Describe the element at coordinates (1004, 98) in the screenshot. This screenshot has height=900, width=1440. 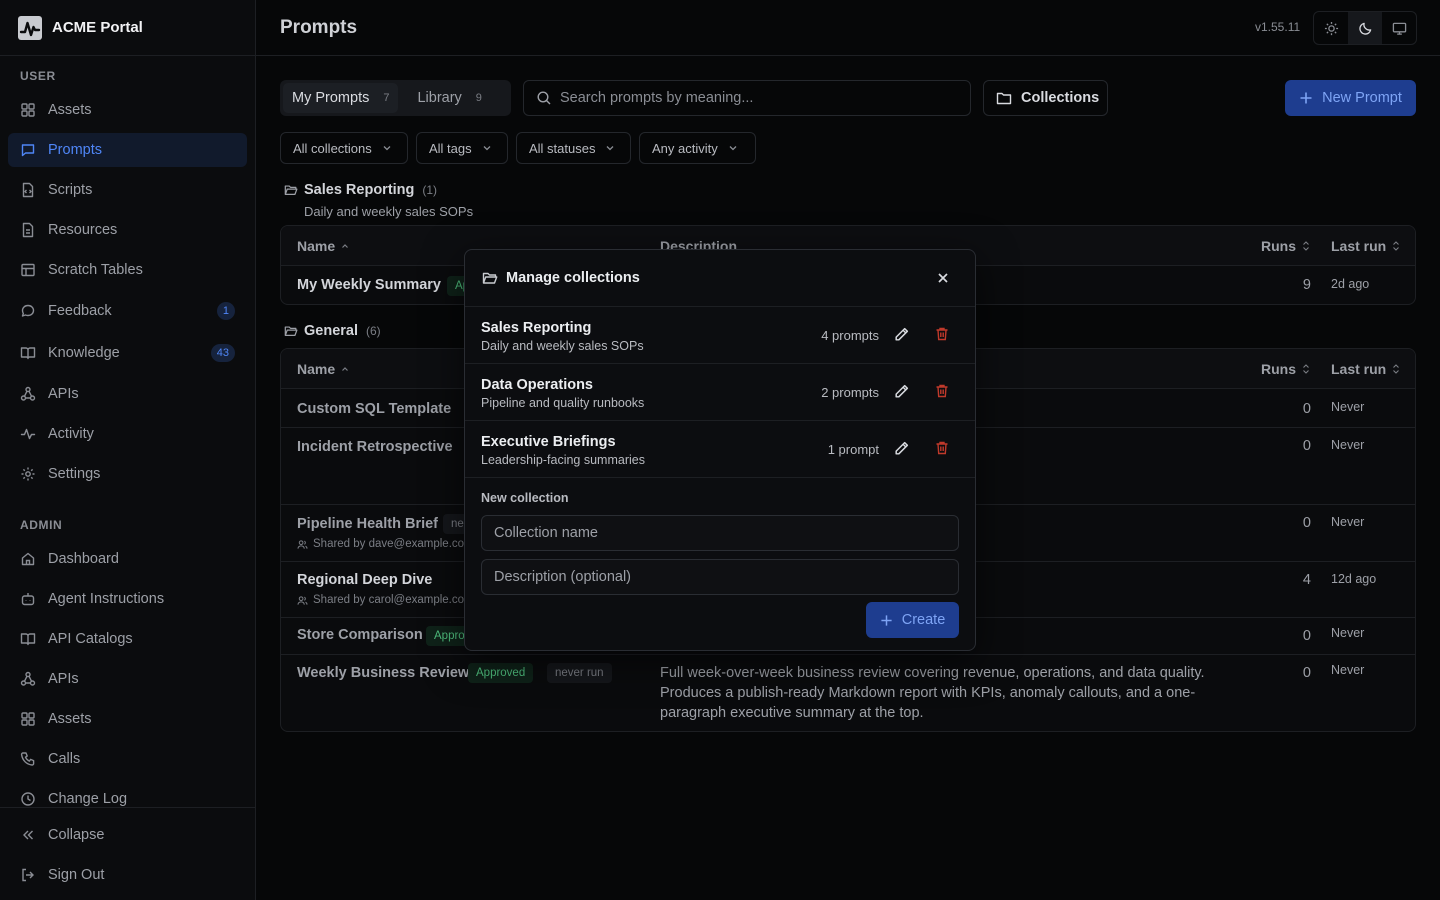
I see `folder-icon` at that location.